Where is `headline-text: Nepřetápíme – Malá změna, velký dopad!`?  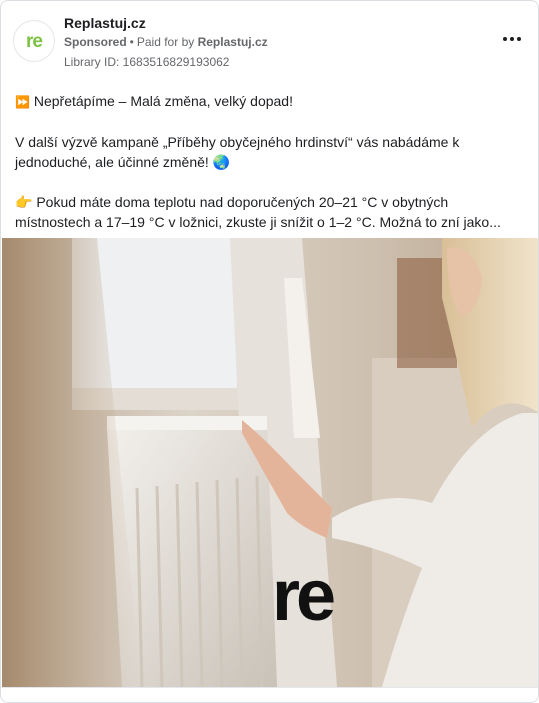
headline-text: Nepřetápíme – Malá změna, velký dopad! is located at coordinates (163, 101).